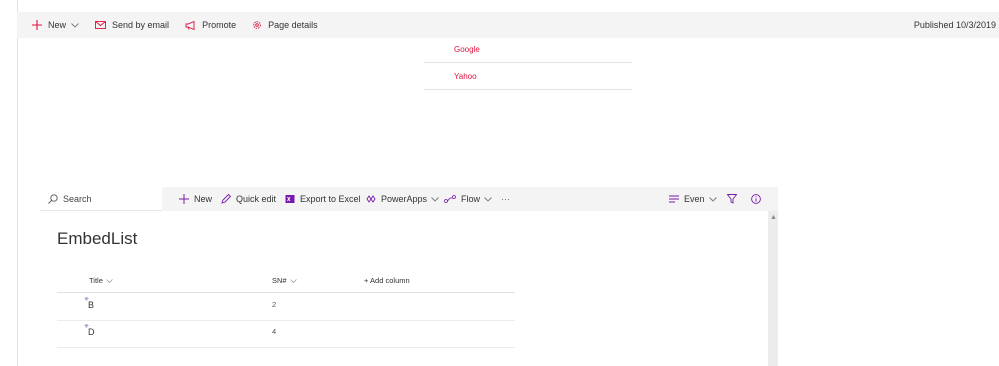 The width and height of the screenshot is (999, 366). Describe the element at coordinates (53, 198) in the screenshot. I see `search-icon` at that location.